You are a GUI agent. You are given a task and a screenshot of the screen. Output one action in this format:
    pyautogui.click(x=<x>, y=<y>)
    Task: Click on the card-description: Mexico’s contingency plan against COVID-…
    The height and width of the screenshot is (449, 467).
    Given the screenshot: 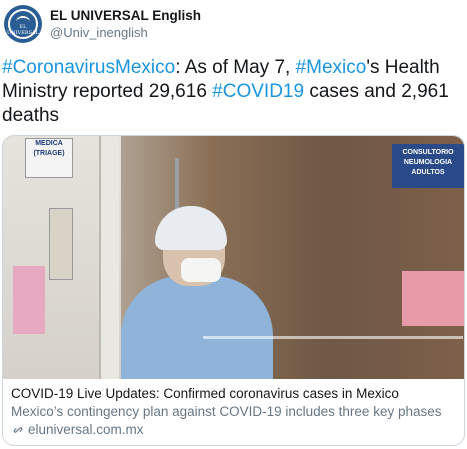 What is the action you would take?
    pyautogui.click(x=226, y=411)
    